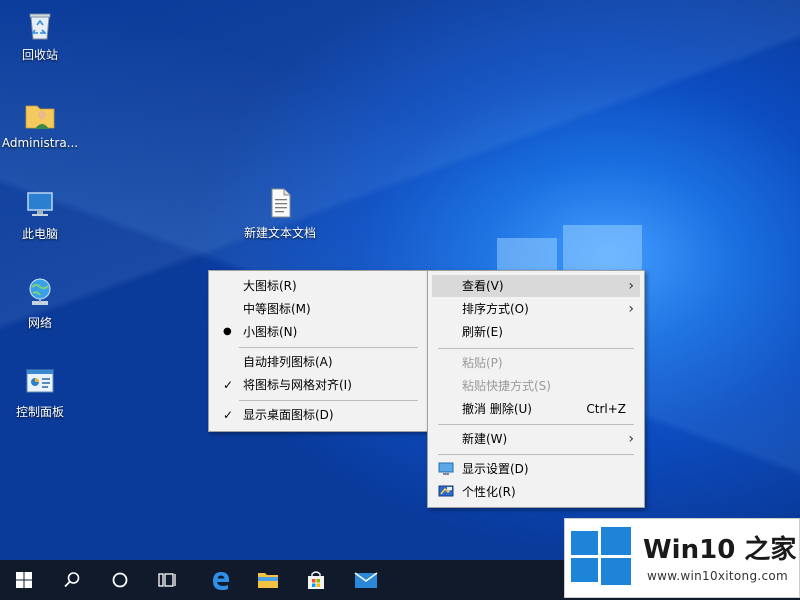 The width and height of the screenshot is (800, 600). What do you see at coordinates (39, 55) in the screenshot?
I see `desktop-icon-label: 回收站` at bounding box center [39, 55].